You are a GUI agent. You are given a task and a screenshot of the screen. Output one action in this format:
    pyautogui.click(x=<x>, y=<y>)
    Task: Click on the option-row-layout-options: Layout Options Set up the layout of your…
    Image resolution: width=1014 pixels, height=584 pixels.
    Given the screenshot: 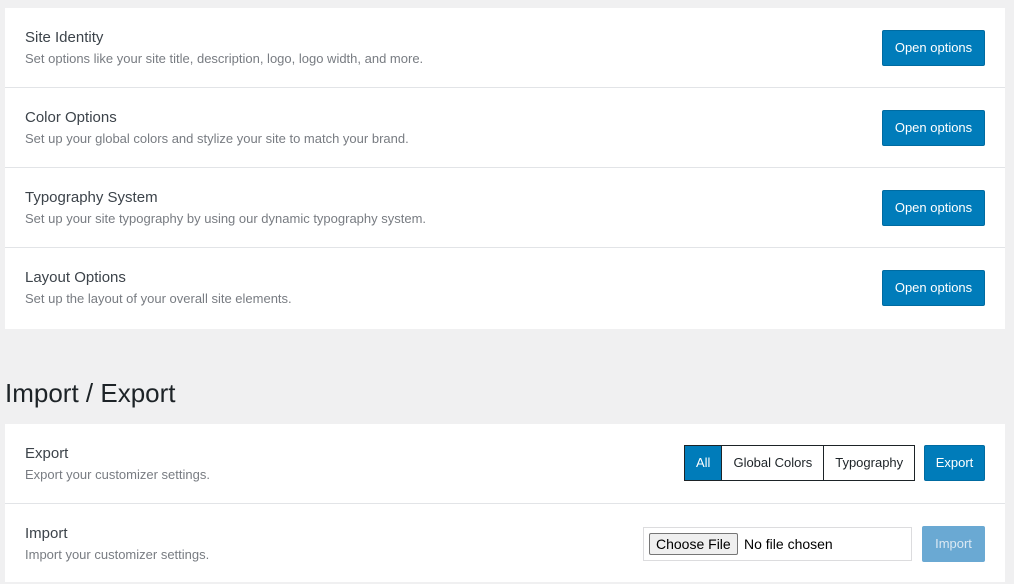 What is the action you would take?
    pyautogui.click(x=505, y=288)
    